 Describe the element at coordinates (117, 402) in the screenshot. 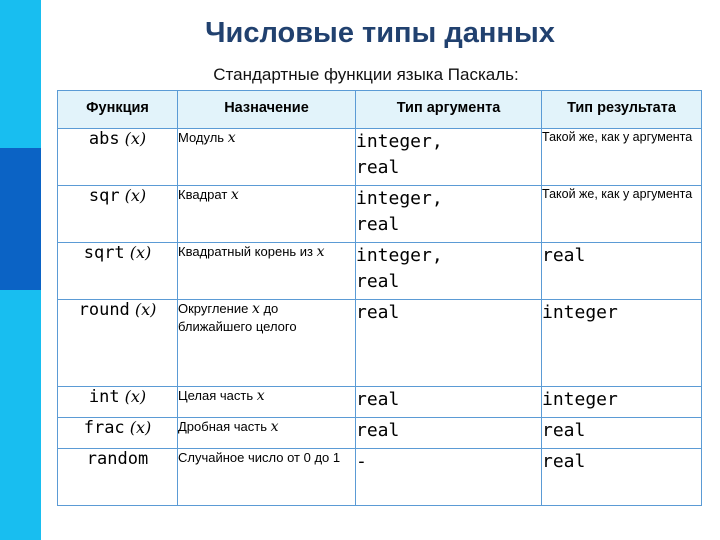

I see `cell-function-name: int (x)` at that location.